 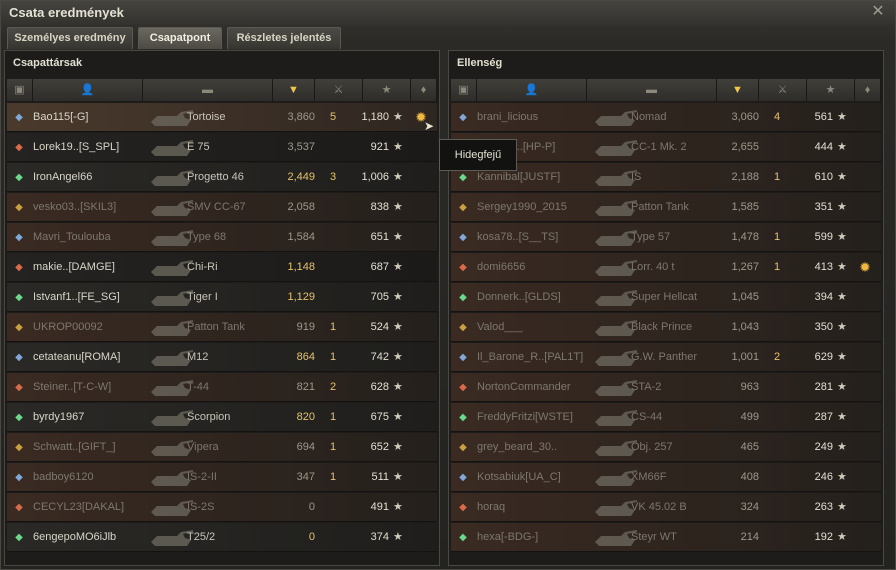 I want to click on player-row: ◆ grey_beard_30.. Obj. 257 465 249 ★, so click(x=666, y=447).